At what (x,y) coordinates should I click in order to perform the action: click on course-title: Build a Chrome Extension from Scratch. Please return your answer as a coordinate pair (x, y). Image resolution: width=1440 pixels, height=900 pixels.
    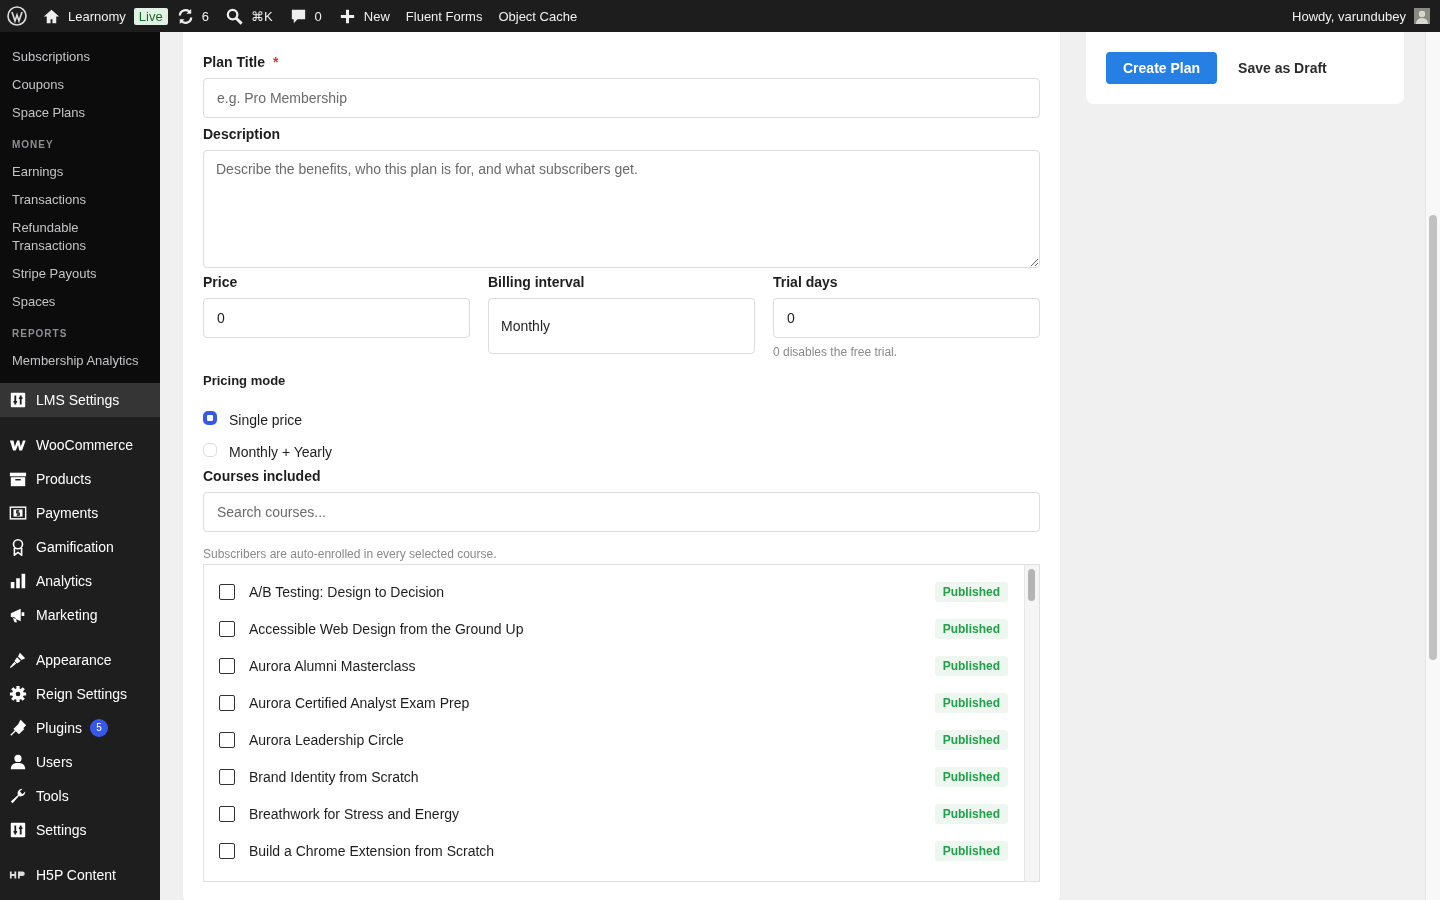
    Looking at the image, I should click on (592, 850).